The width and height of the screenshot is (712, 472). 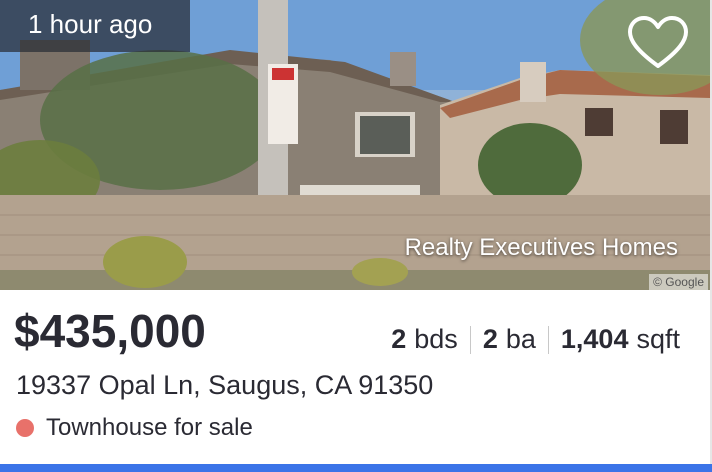 I want to click on baths-value: 2, so click(x=490, y=339).